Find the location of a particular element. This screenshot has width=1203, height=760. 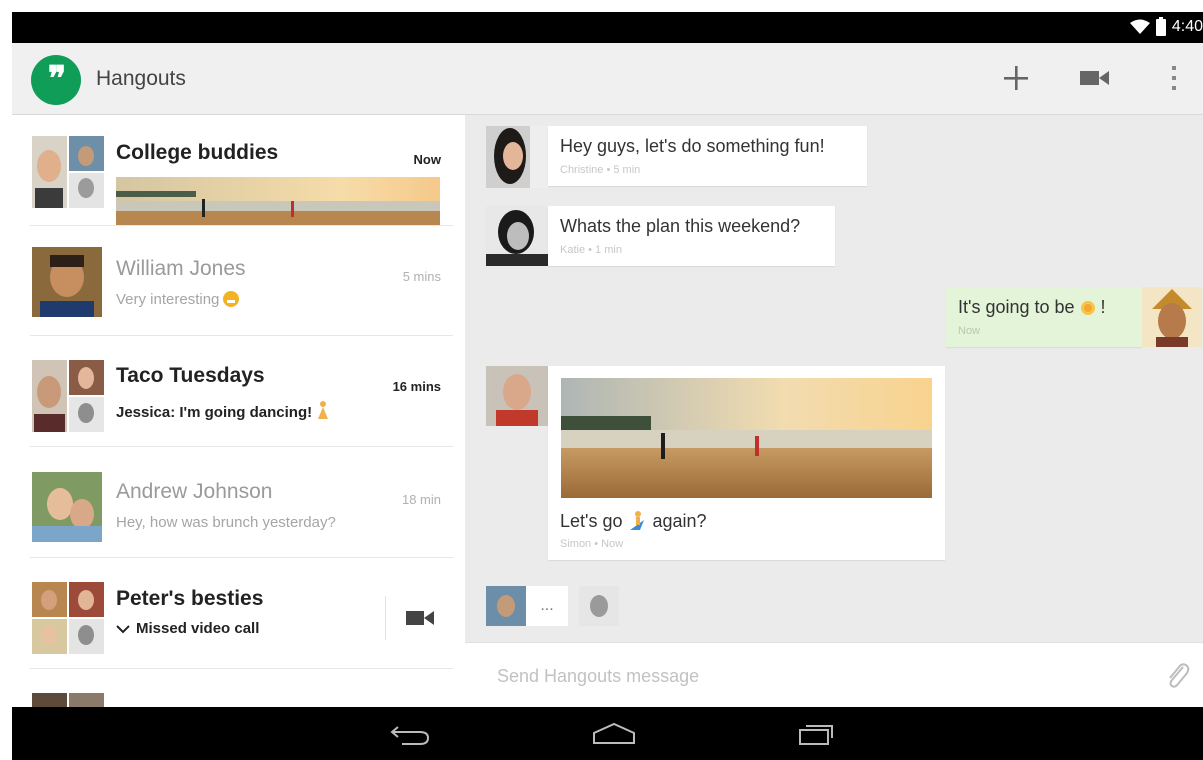

conversation-snippet: Jessica: I'm going dancing! is located at coordinates (223, 412).